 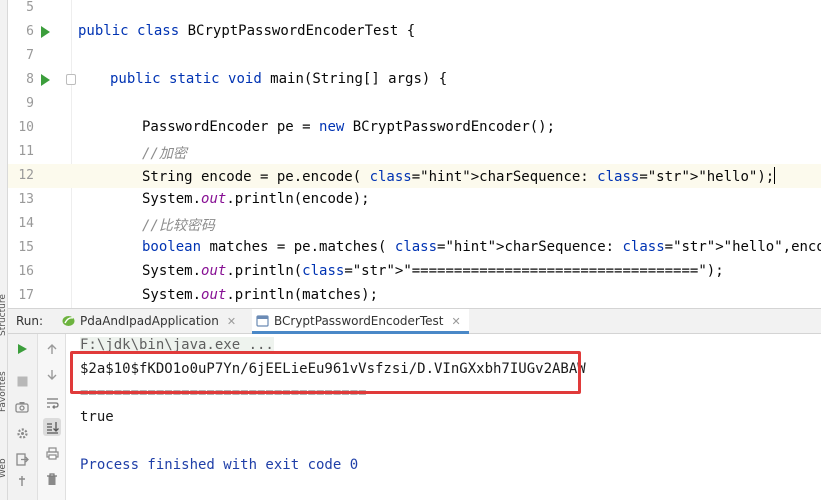 What do you see at coordinates (22, 459) in the screenshot?
I see `exit-icon` at bounding box center [22, 459].